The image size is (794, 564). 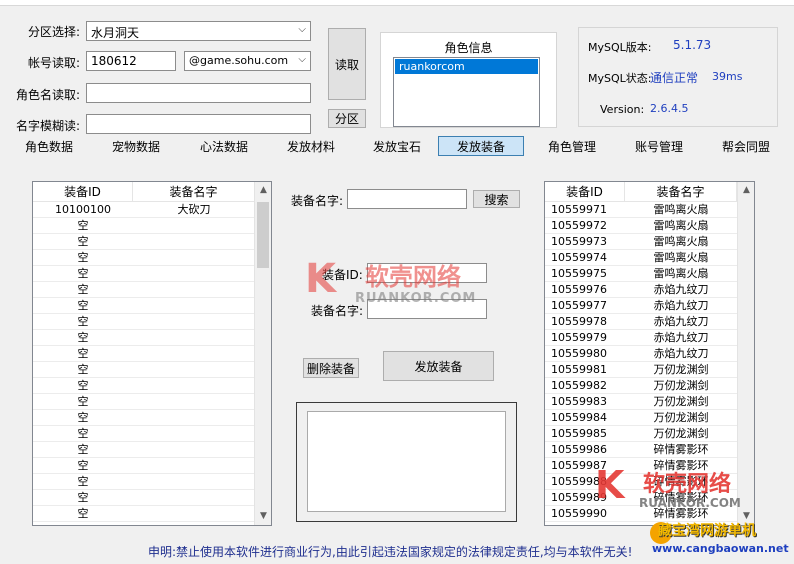 I want to click on list-item: 10559971 雷鸣离火扇, so click(x=649, y=210).